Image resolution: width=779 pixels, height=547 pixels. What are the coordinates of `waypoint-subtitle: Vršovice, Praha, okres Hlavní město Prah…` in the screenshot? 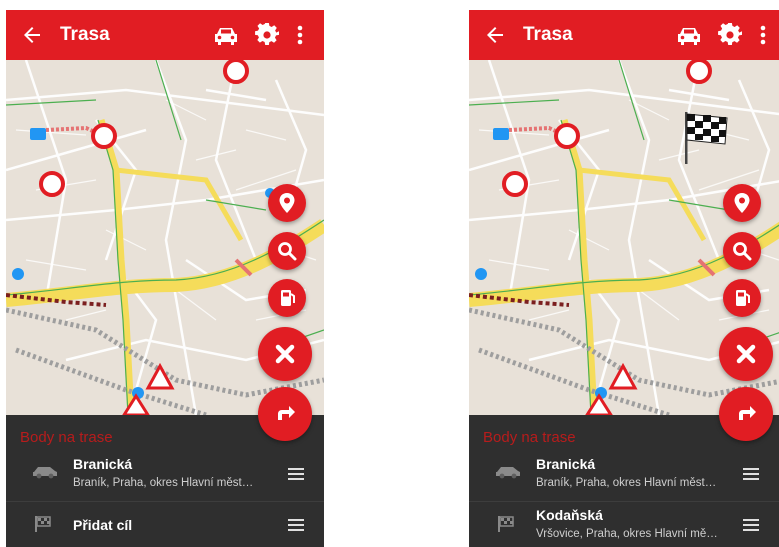 It's located at (629, 534).